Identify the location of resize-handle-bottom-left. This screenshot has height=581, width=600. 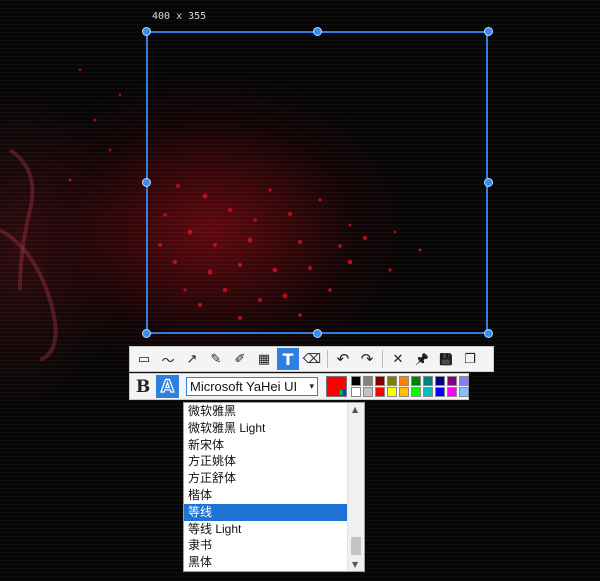
(146, 333).